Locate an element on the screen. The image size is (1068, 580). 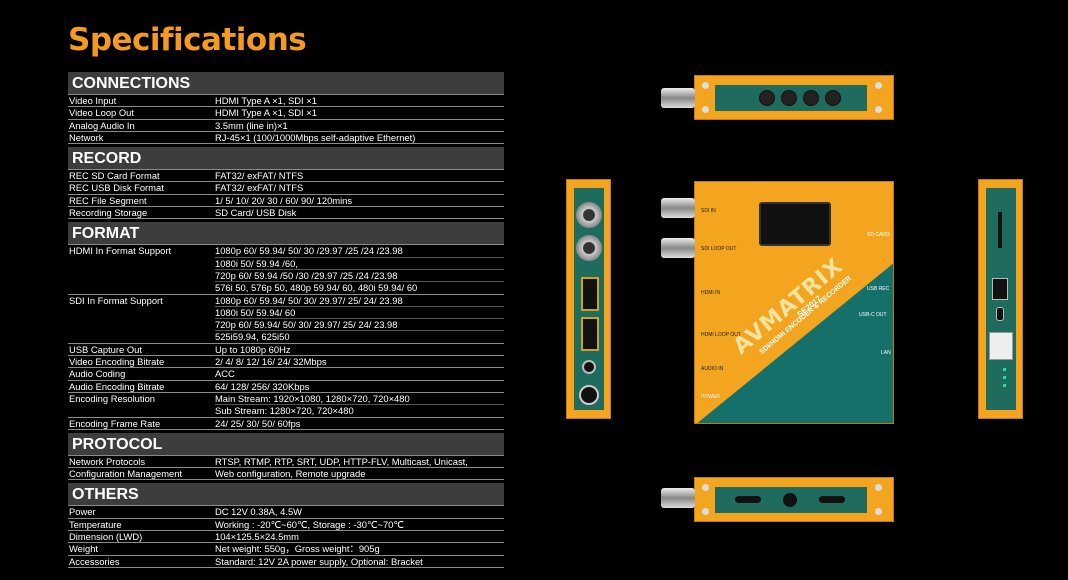
spec-values: FAT32/ exFAT/ NTFS is located at coordinates (359, 175).